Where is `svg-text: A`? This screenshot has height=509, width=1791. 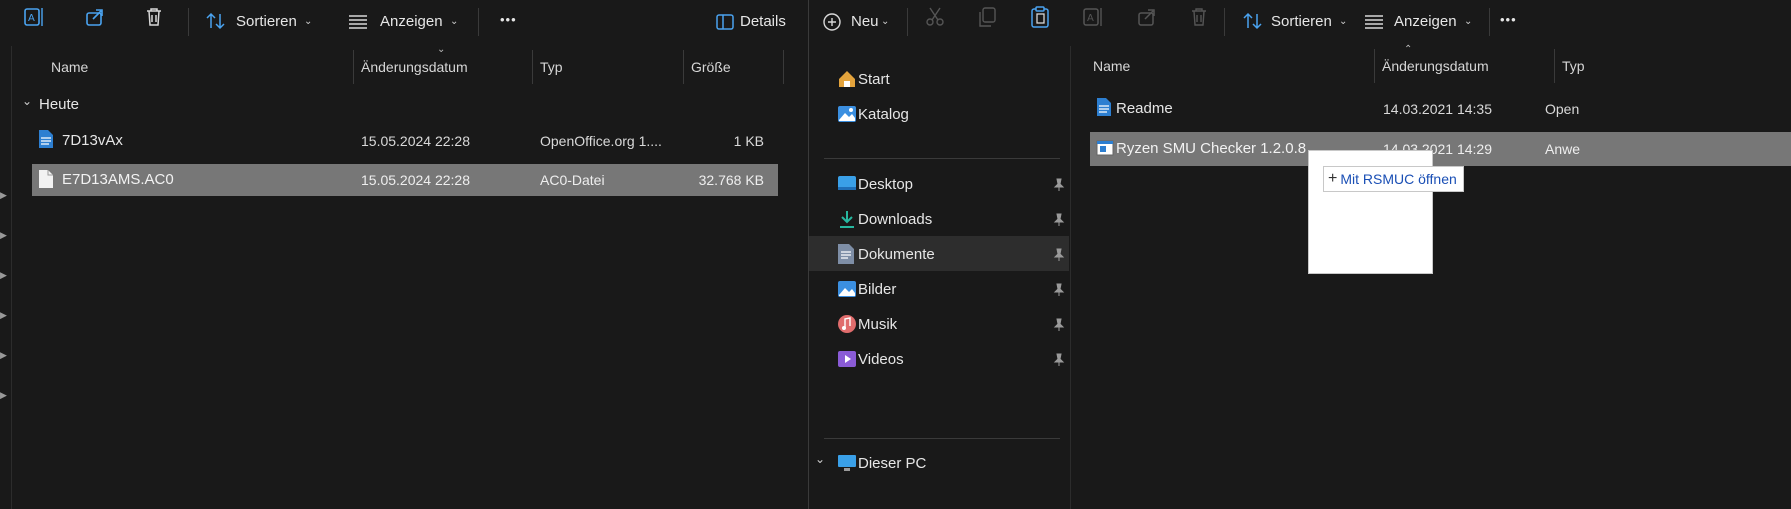
svg-text: A is located at coordinates (31, 18).